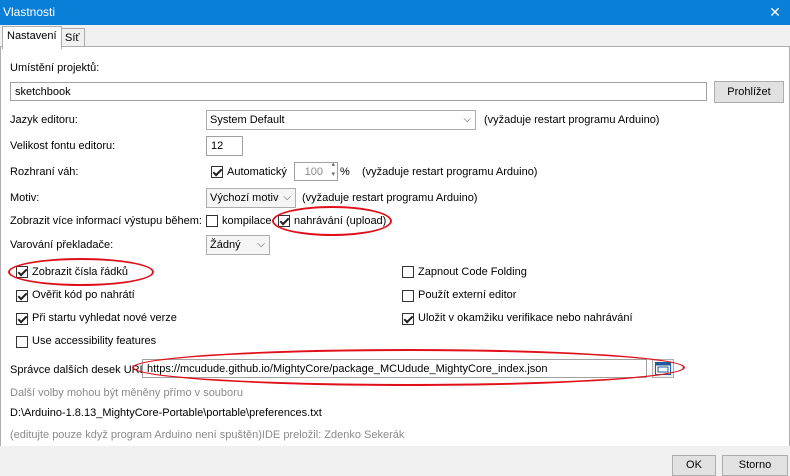  Describe the element at coordinates (44, 120) in the screenshot. I see `language-label: Jazyk editoru:` at that location.